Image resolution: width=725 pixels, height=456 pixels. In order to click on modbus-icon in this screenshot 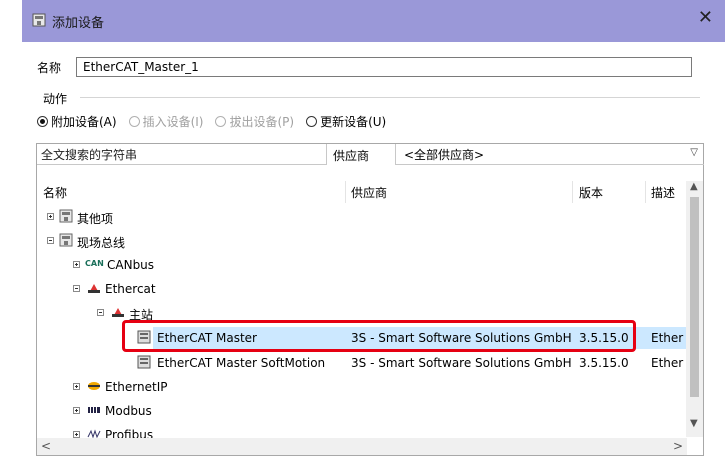, I will do `click(94, 410)`.